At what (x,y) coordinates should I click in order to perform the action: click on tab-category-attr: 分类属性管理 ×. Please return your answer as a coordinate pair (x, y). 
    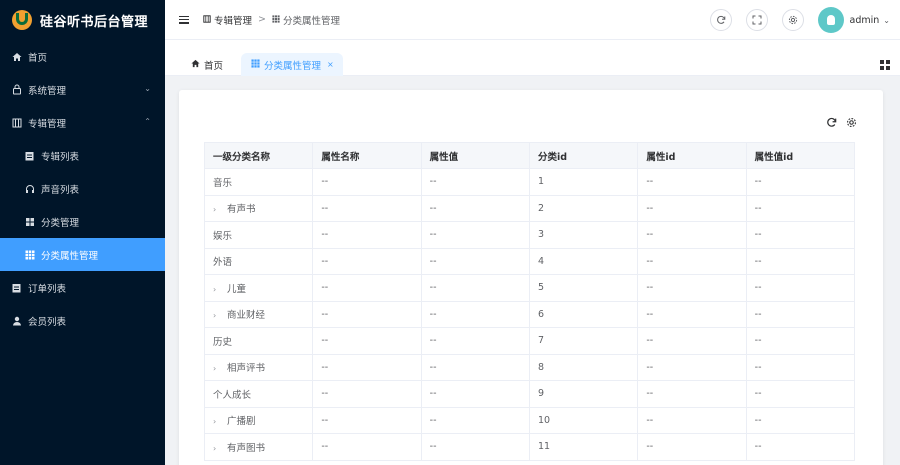
    Looking at the image, I should click on (292, 64).